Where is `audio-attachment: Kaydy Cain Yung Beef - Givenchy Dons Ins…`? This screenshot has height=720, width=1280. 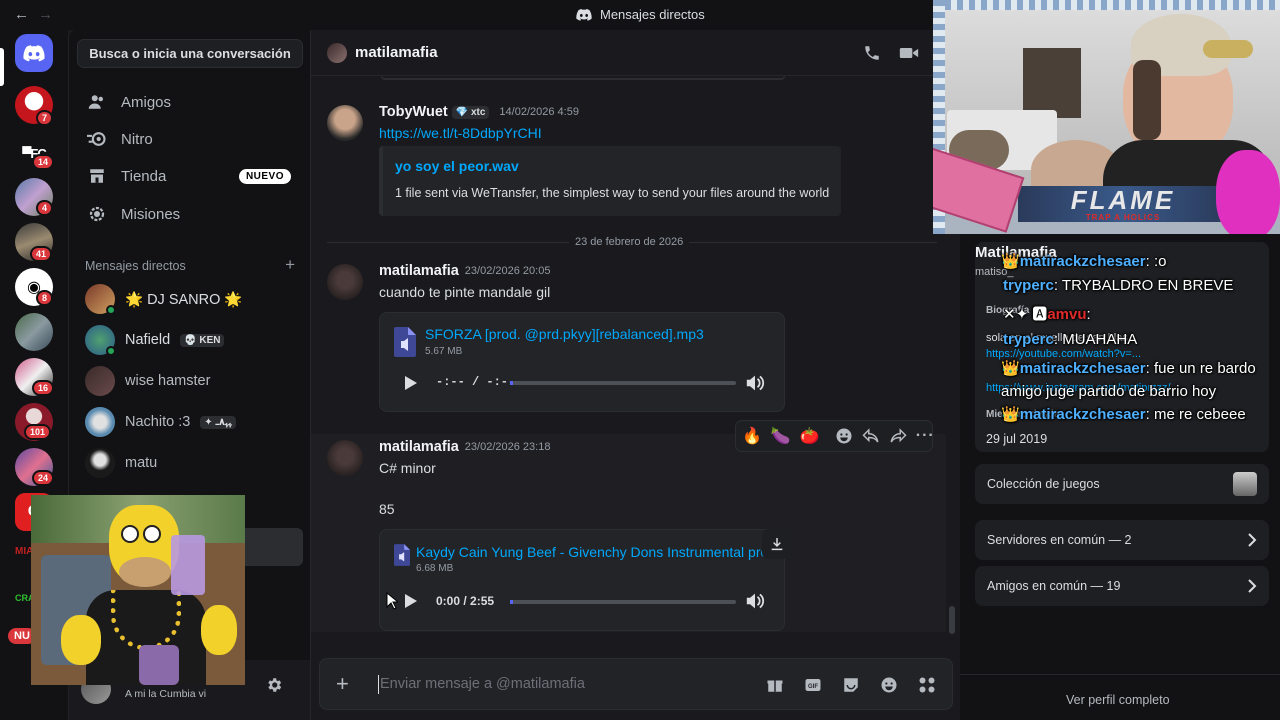 audio-attachment: Kaydy Cain Yung Beef - Givenchy Dons Ins… is located at coordinates (585, 580).